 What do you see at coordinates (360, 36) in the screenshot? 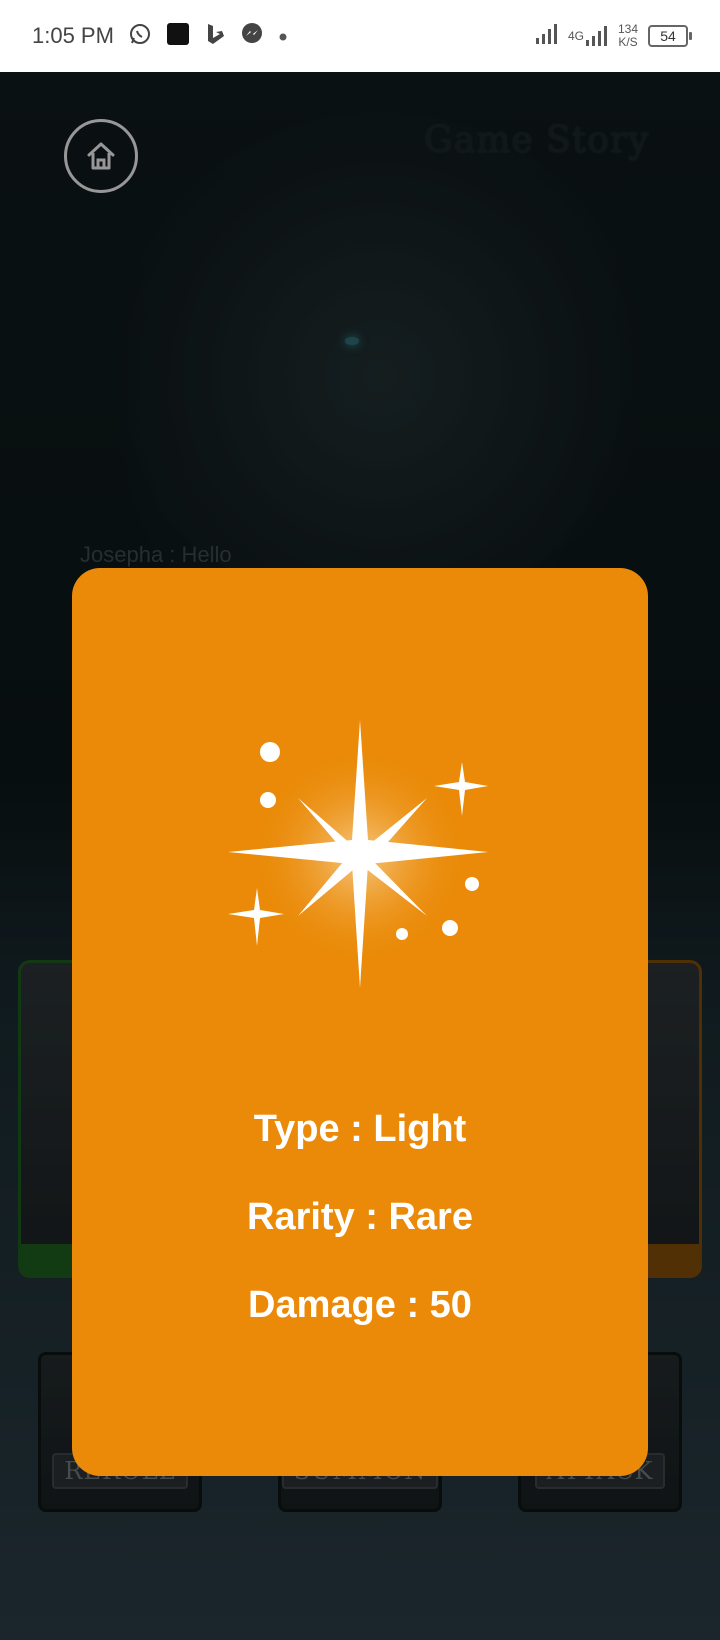
I see `status-bar: 1:05 PM 4G 134 K/S 54` at bounding box center [360, 36].